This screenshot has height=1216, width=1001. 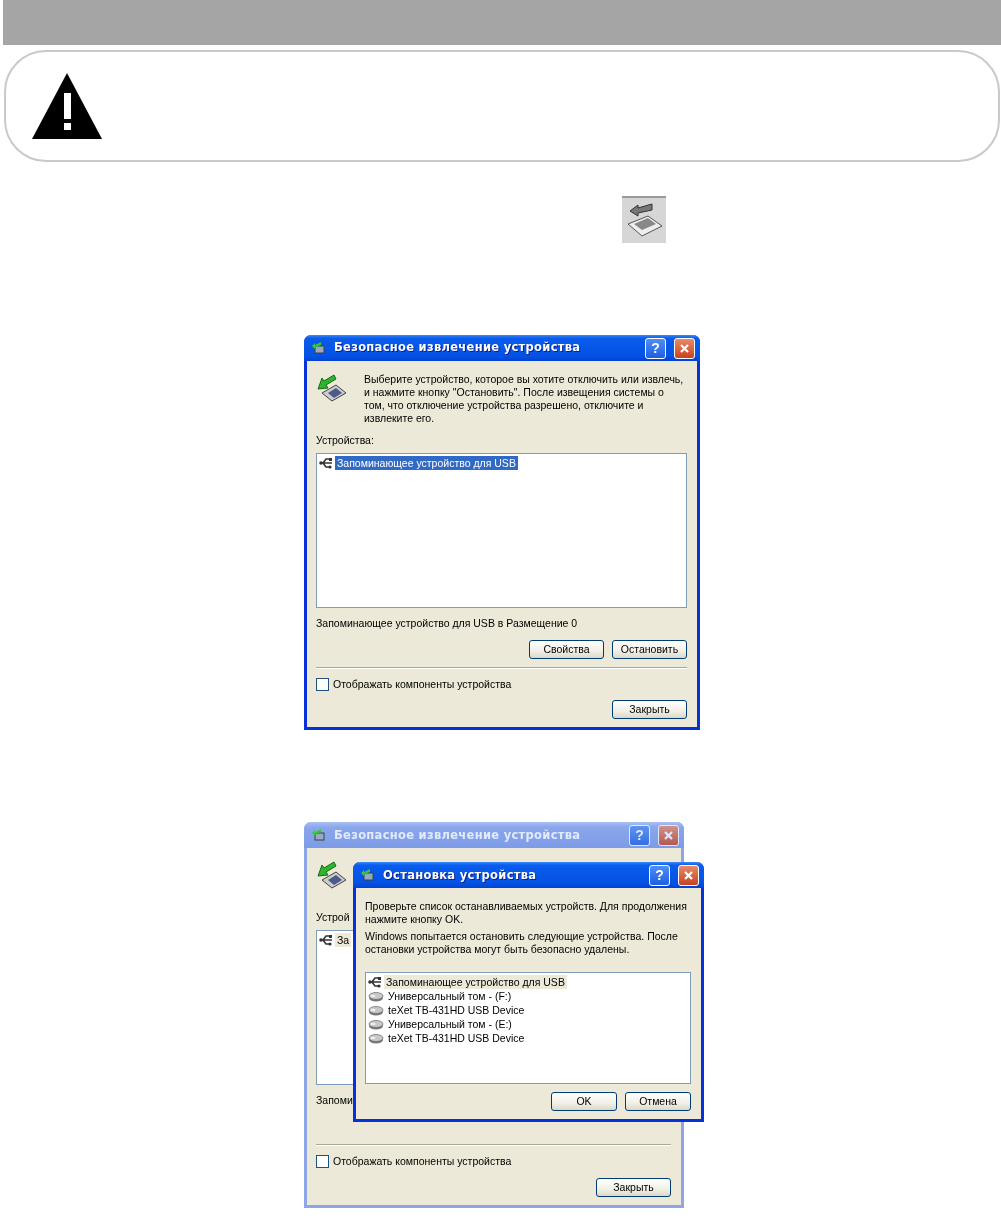 I want to click on device-list: Запоминающее устройство для USB, so click(x=501, y=530).